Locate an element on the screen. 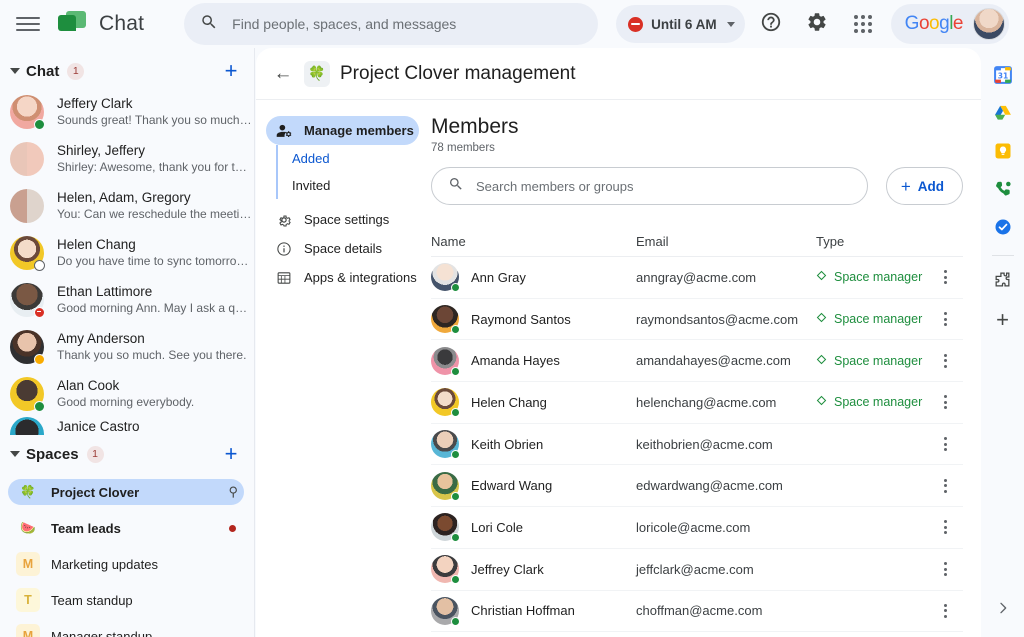 The width and height of the screenshot is (1024, 637). list-item: Janice Castro is located at coordinates (127, 426).